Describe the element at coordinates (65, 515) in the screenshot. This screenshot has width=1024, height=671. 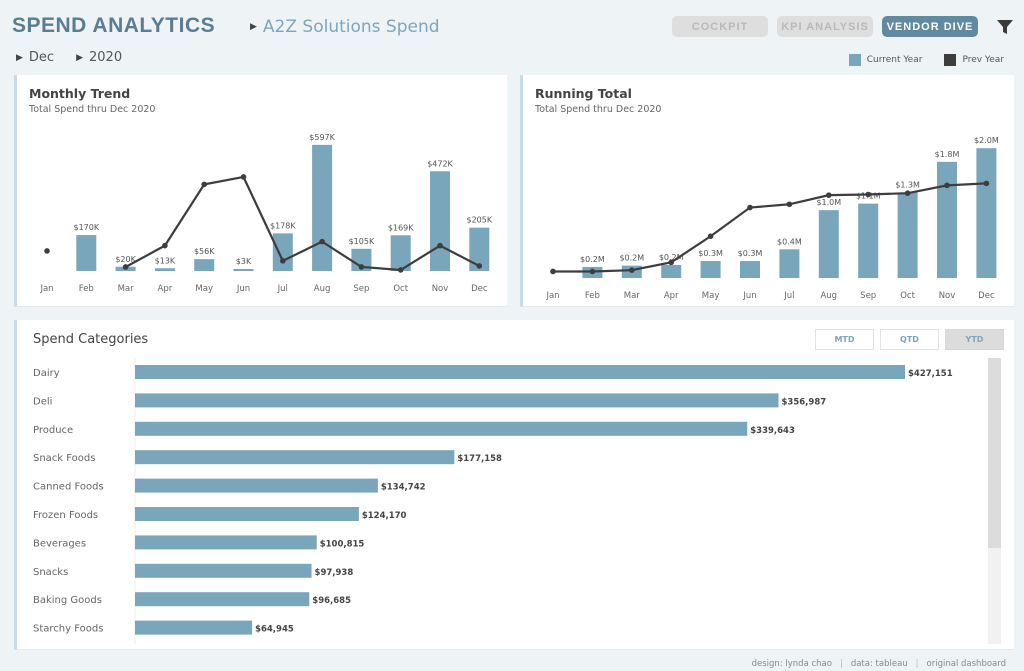
I see `category-label: Frozen Foods` at that location.